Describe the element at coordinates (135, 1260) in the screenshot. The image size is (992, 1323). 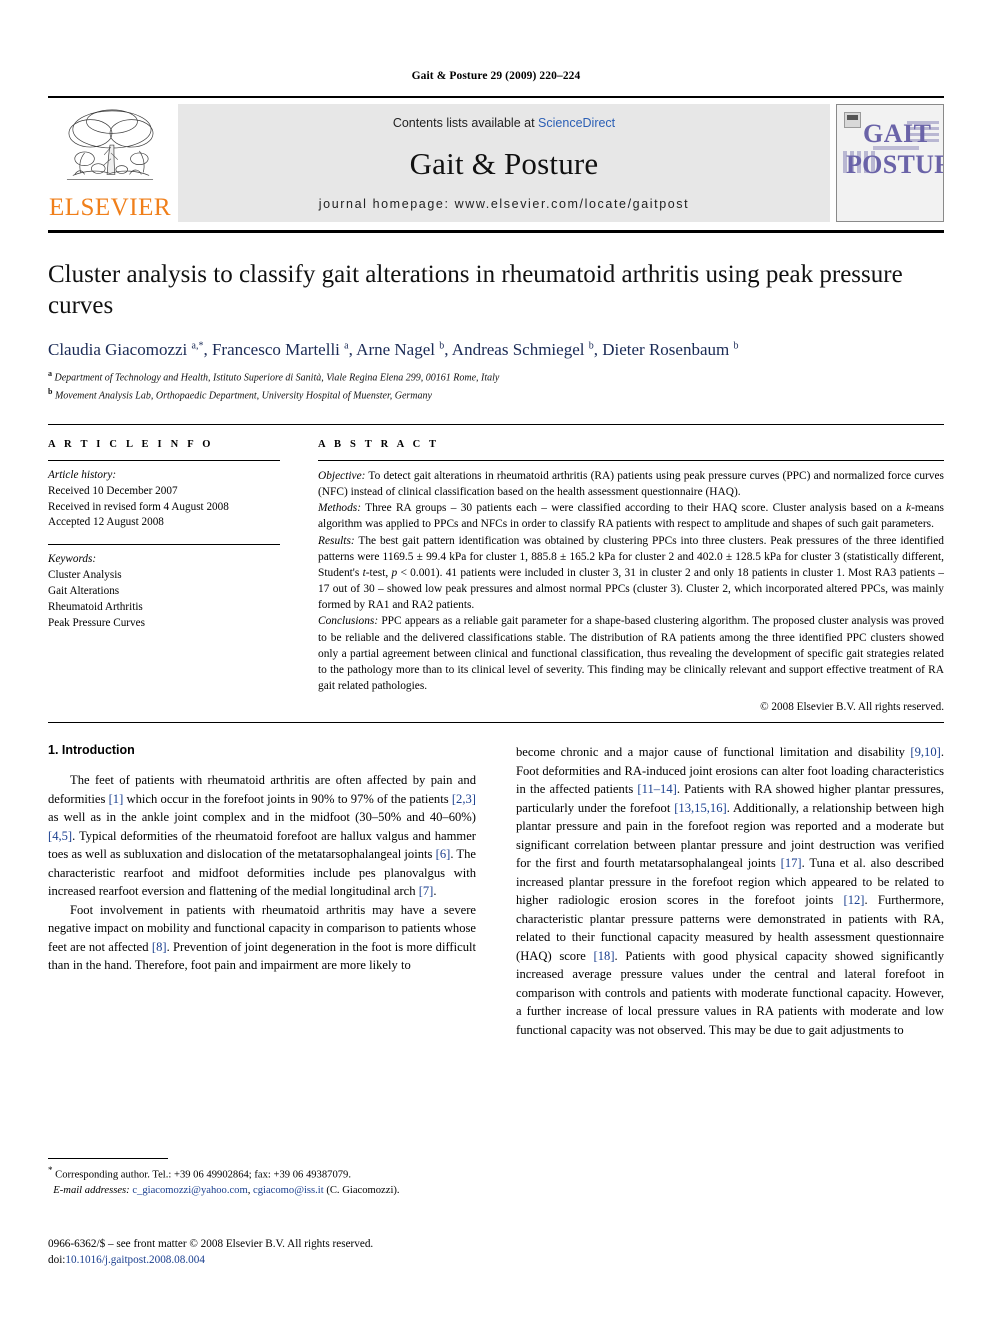
I see `doi-link: 10.1016/j.gaitpost.2008.08.004` at that location.